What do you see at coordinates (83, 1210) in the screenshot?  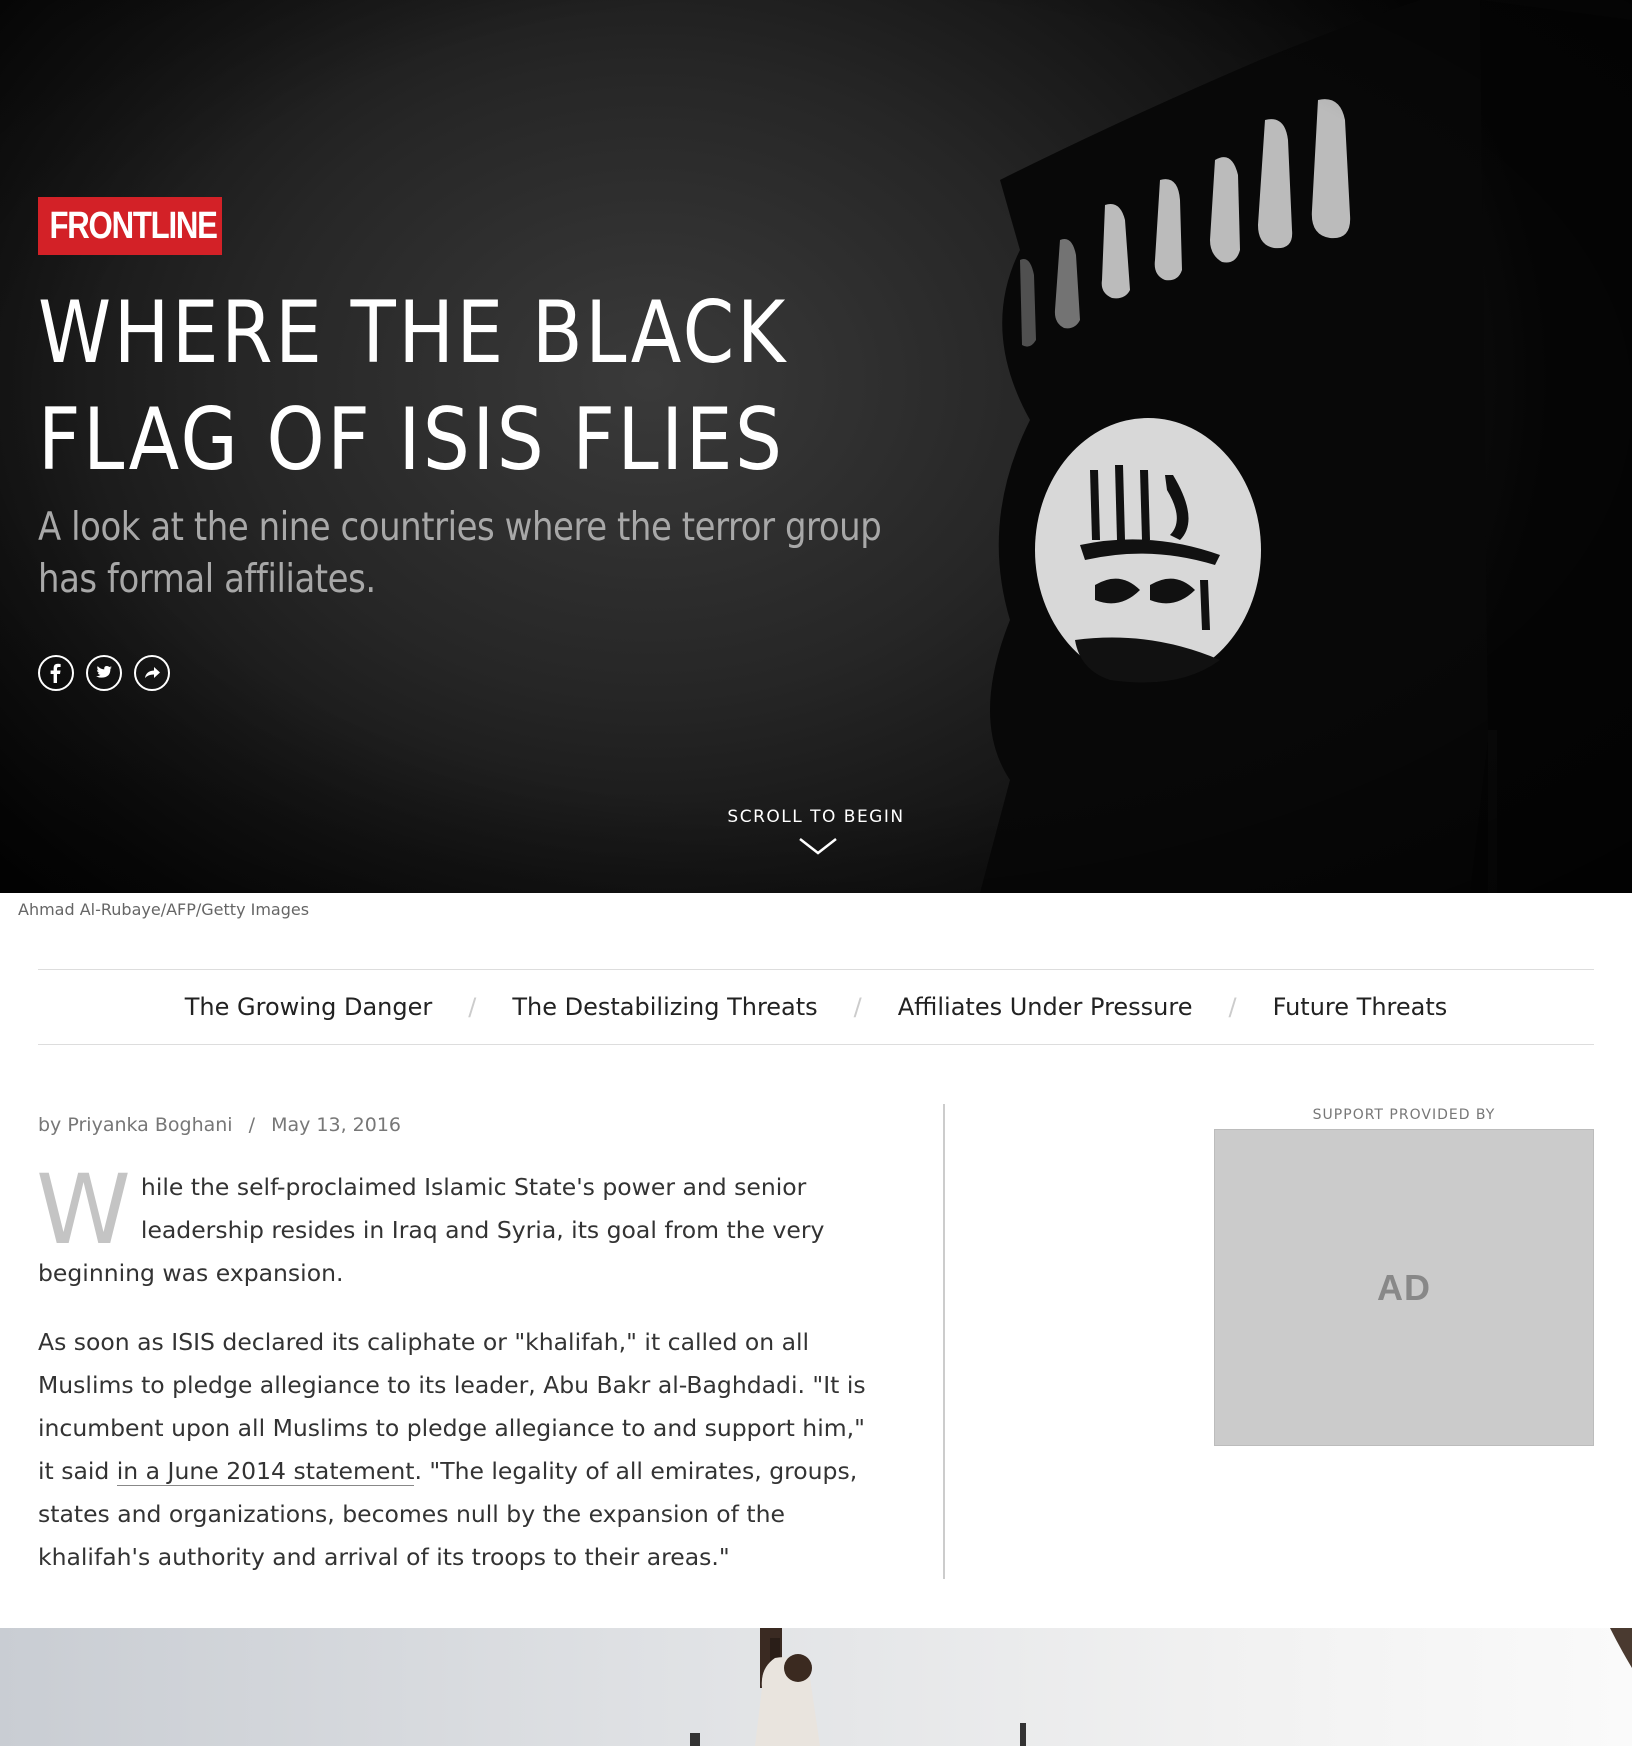 I see `drop-cap: W` at bounding box center [83, 1210].